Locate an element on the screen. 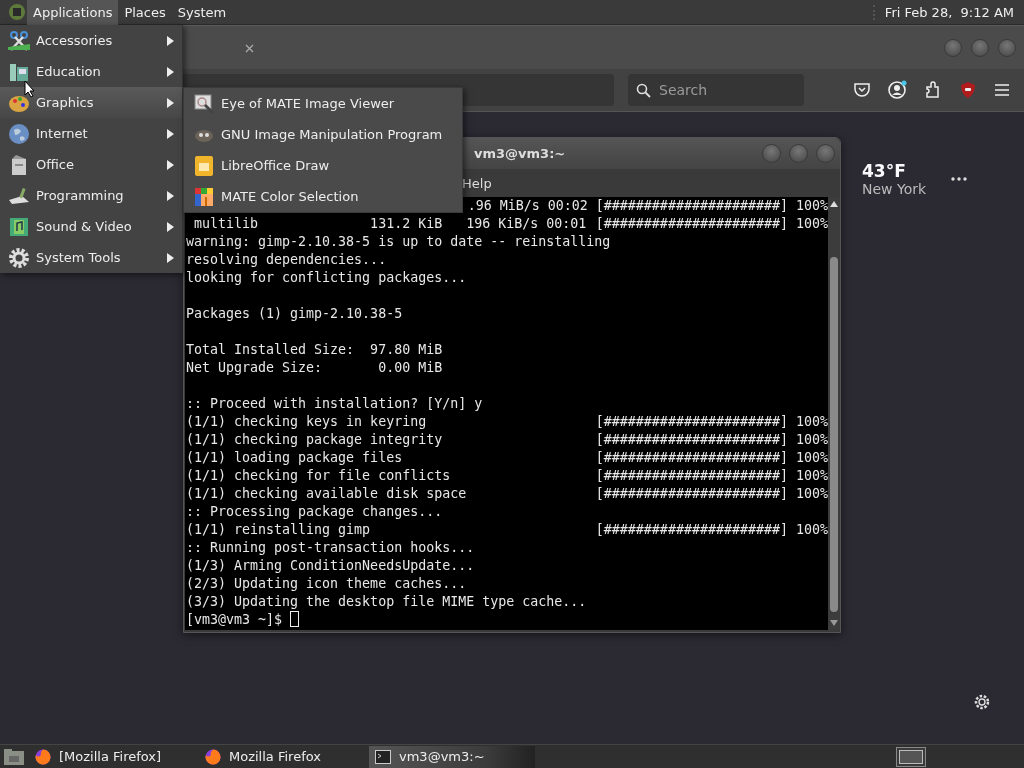  terminal-line: Packages (1) gimp-2.10.38-5 is located at coordinates (294, 314).